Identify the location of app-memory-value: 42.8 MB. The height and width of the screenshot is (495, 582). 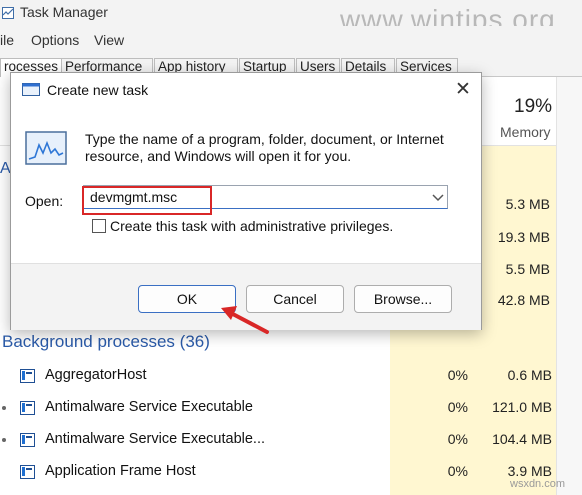
(523, 300).